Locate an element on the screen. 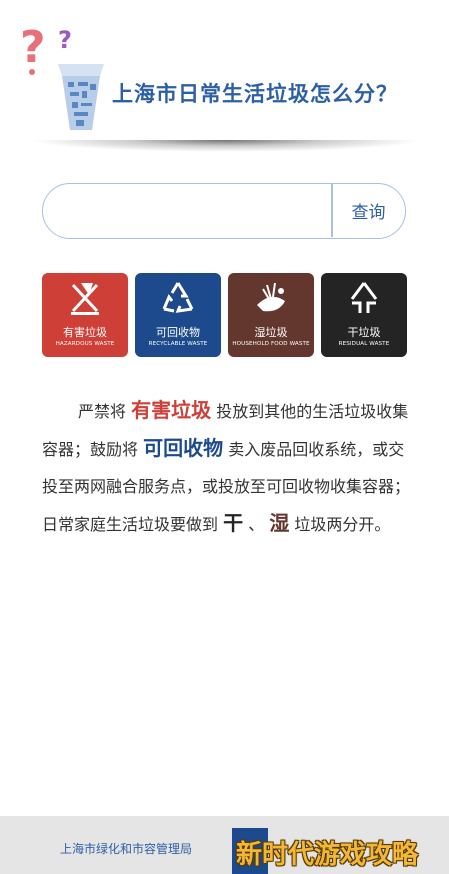 This screenshot has height=874, width=449. footer-org-name: 上海市绿化和市容管理局 is located at coordinates (126, 849).